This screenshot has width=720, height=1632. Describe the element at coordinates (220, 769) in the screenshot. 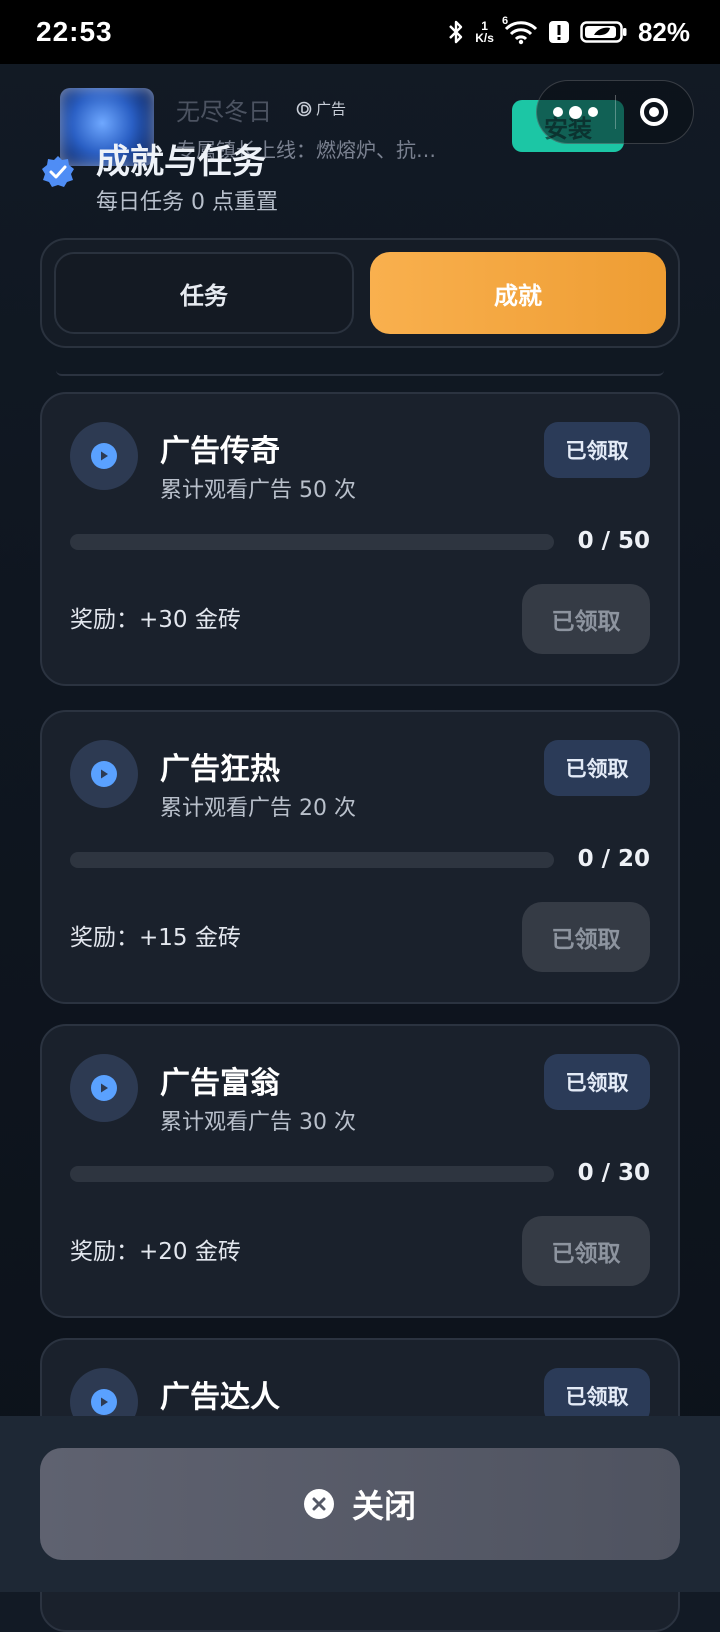

I see `card-title: 广告狂热` at that location.